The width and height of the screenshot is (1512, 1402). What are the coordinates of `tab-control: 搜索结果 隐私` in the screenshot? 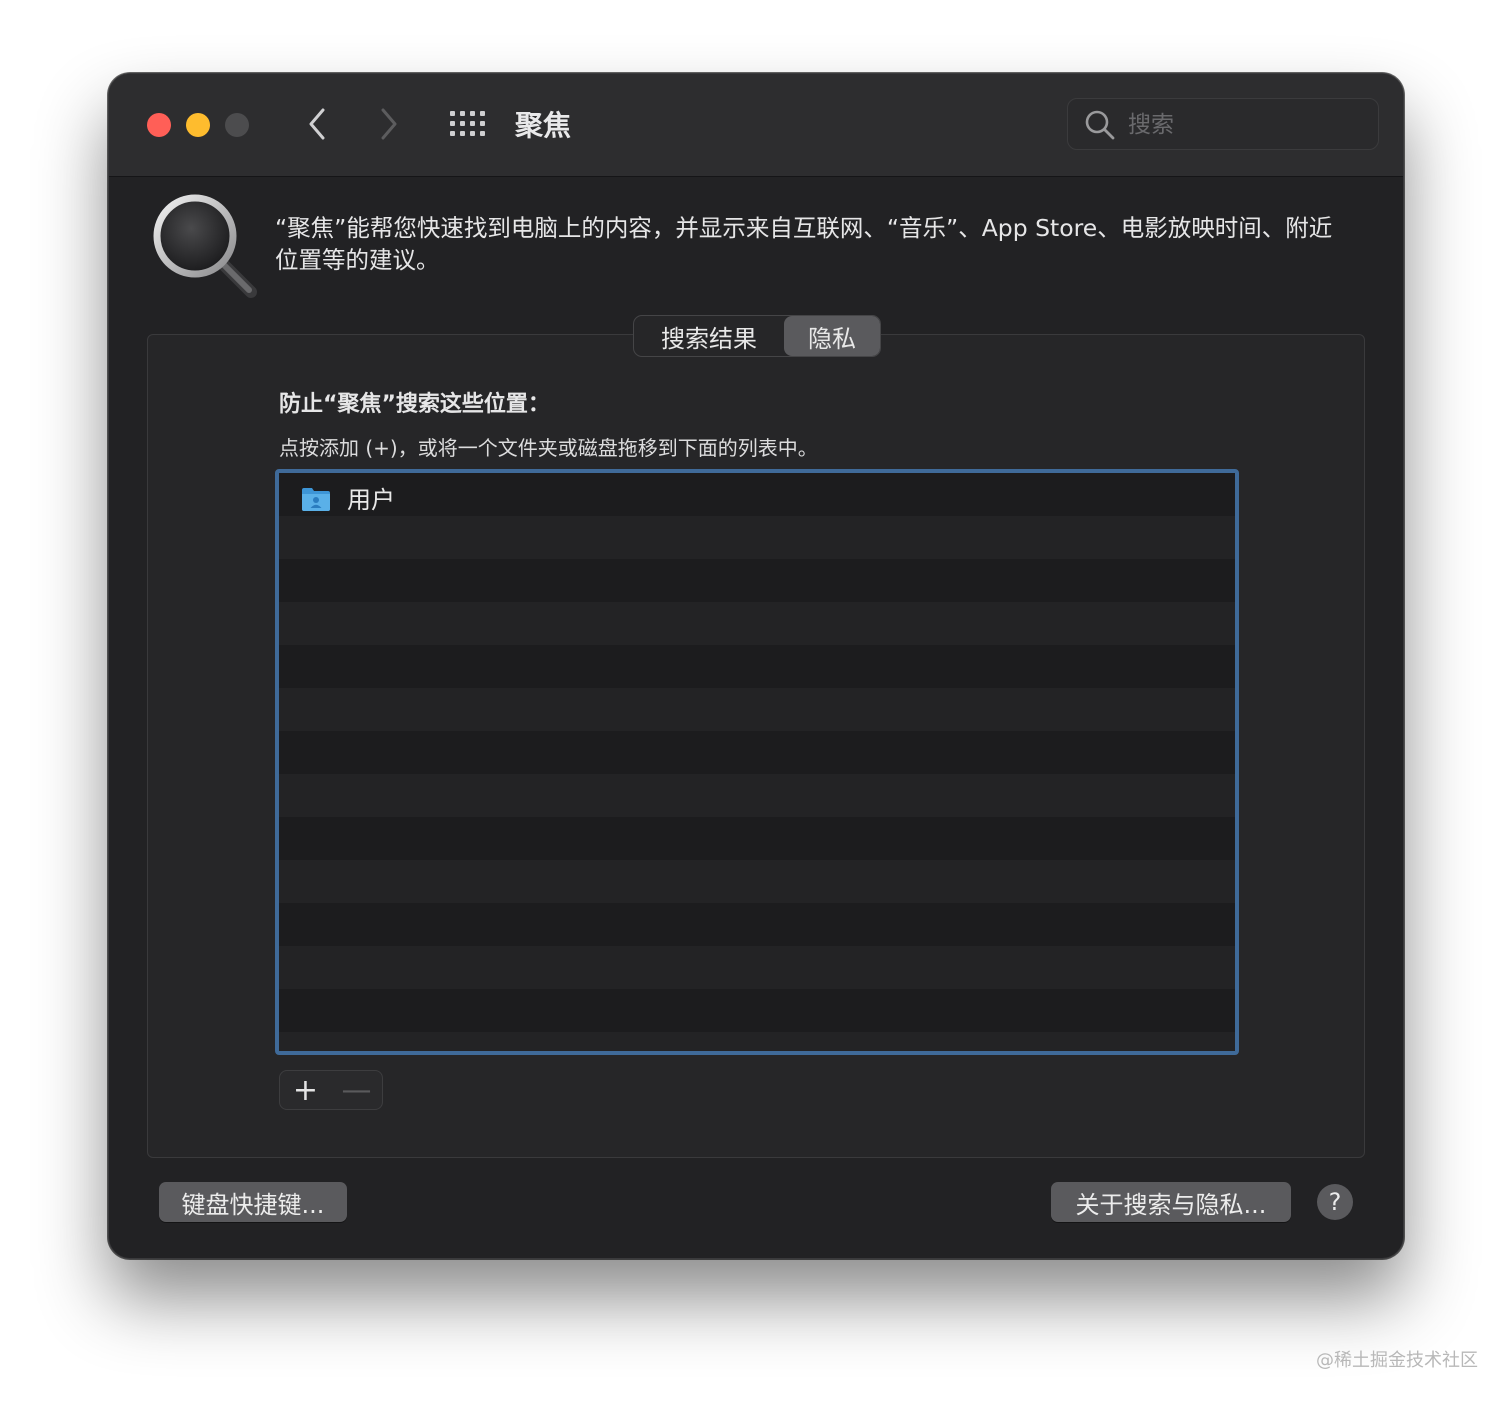 It's located at (757, 336).